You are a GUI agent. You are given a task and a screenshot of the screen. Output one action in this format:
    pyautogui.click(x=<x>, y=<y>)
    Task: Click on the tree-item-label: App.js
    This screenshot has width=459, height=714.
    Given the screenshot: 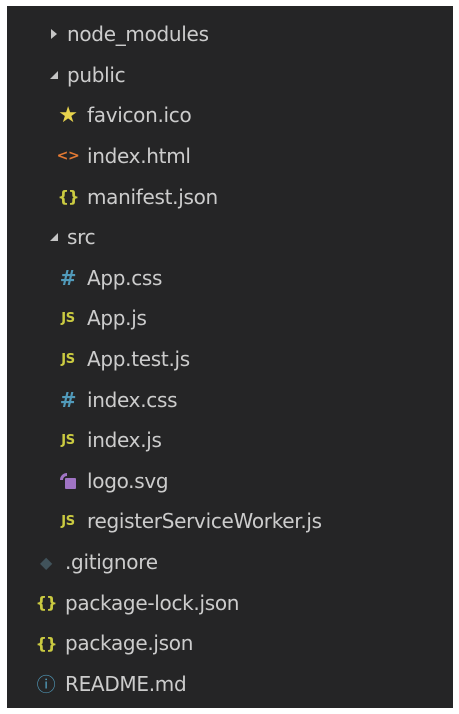 What is the action you would take?
    pyautogui.click(x=117, y=318)
    